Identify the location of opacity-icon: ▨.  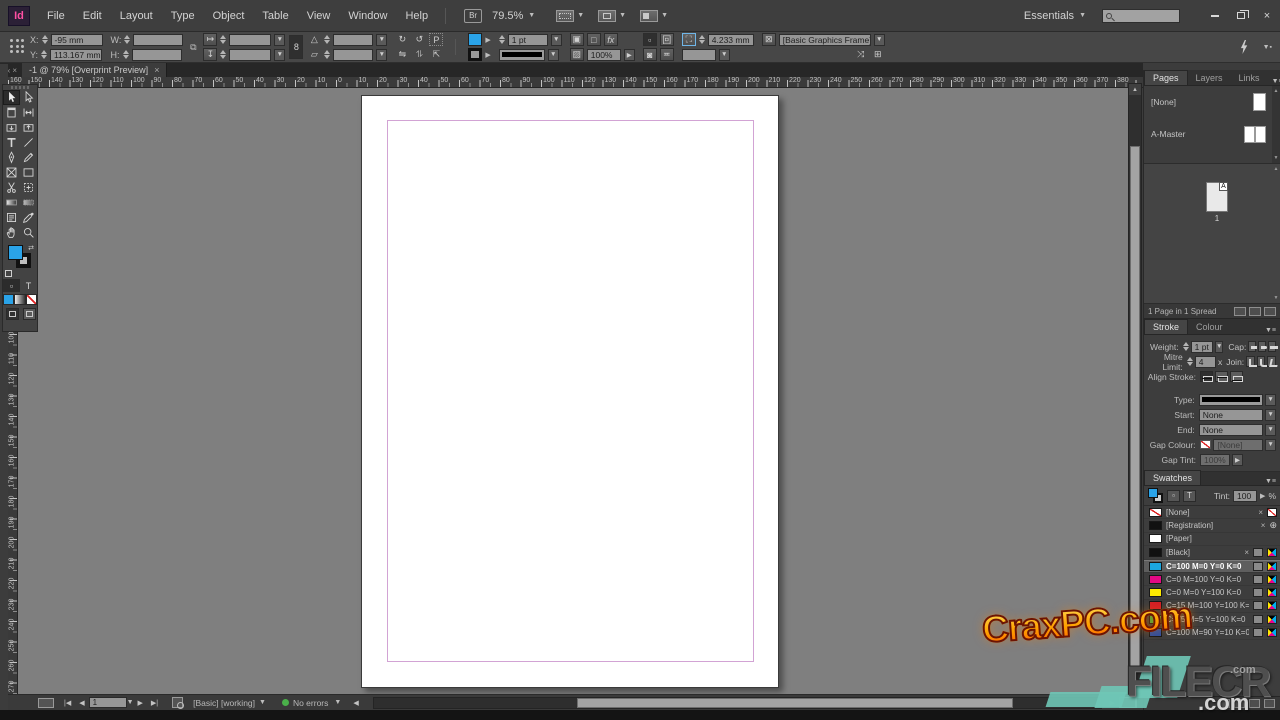
(576, 54).